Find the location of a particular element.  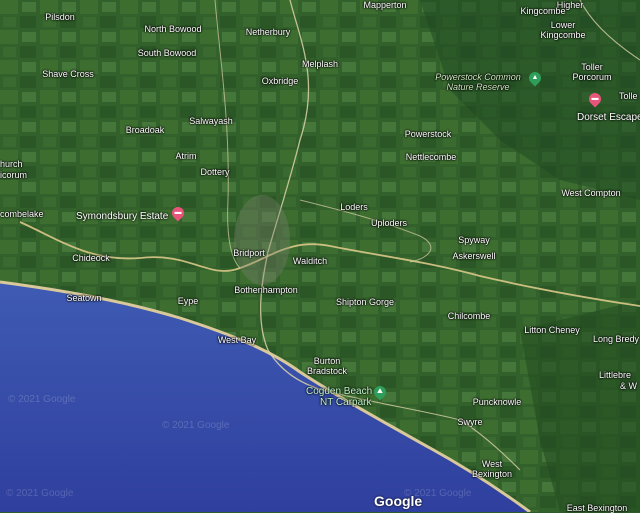

place-netherbury: Netherbury is located at coordinates (268, 32).